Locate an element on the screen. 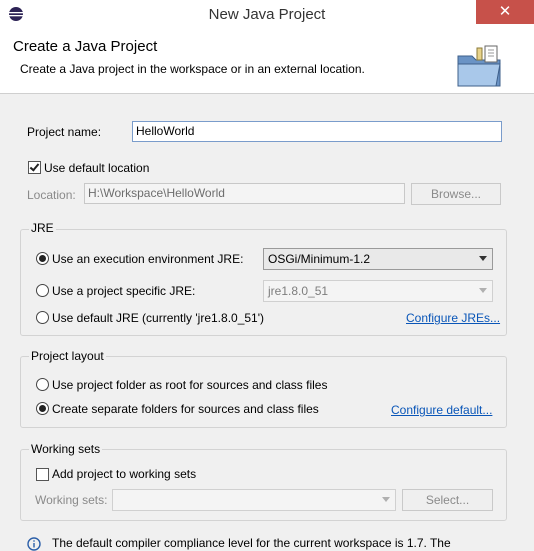  add-to-working-sets-checkbox is located at coordinates (42, 474).